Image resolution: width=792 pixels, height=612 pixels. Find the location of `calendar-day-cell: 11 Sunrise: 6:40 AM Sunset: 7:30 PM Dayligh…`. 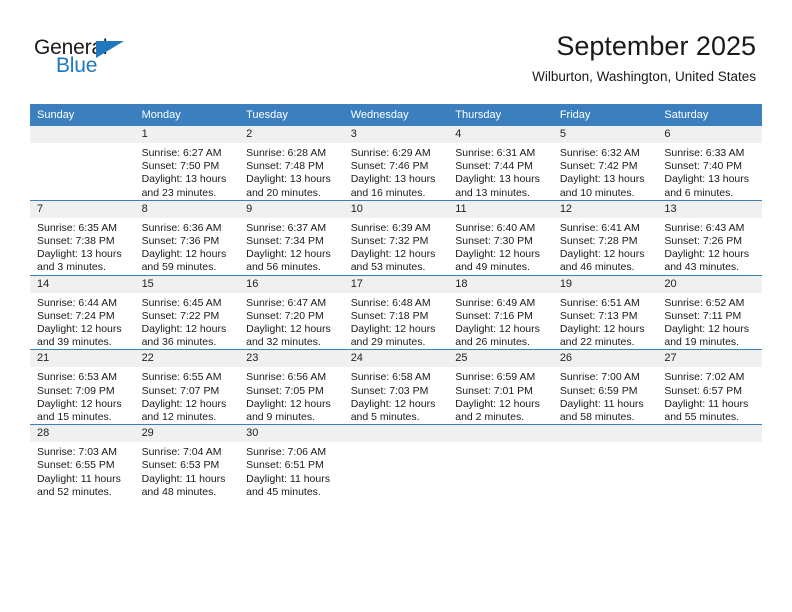

calendar-day-cell: 11 Sunrise: 6:40 AM Sunset: 7:30 PM Dayligh… is located at coordinates (500, 237).